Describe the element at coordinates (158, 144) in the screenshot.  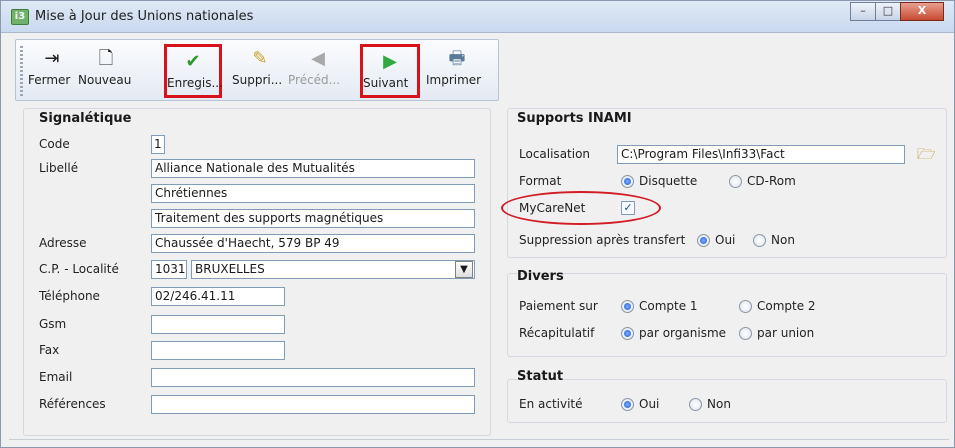
I see `code-field: 1` at that location.